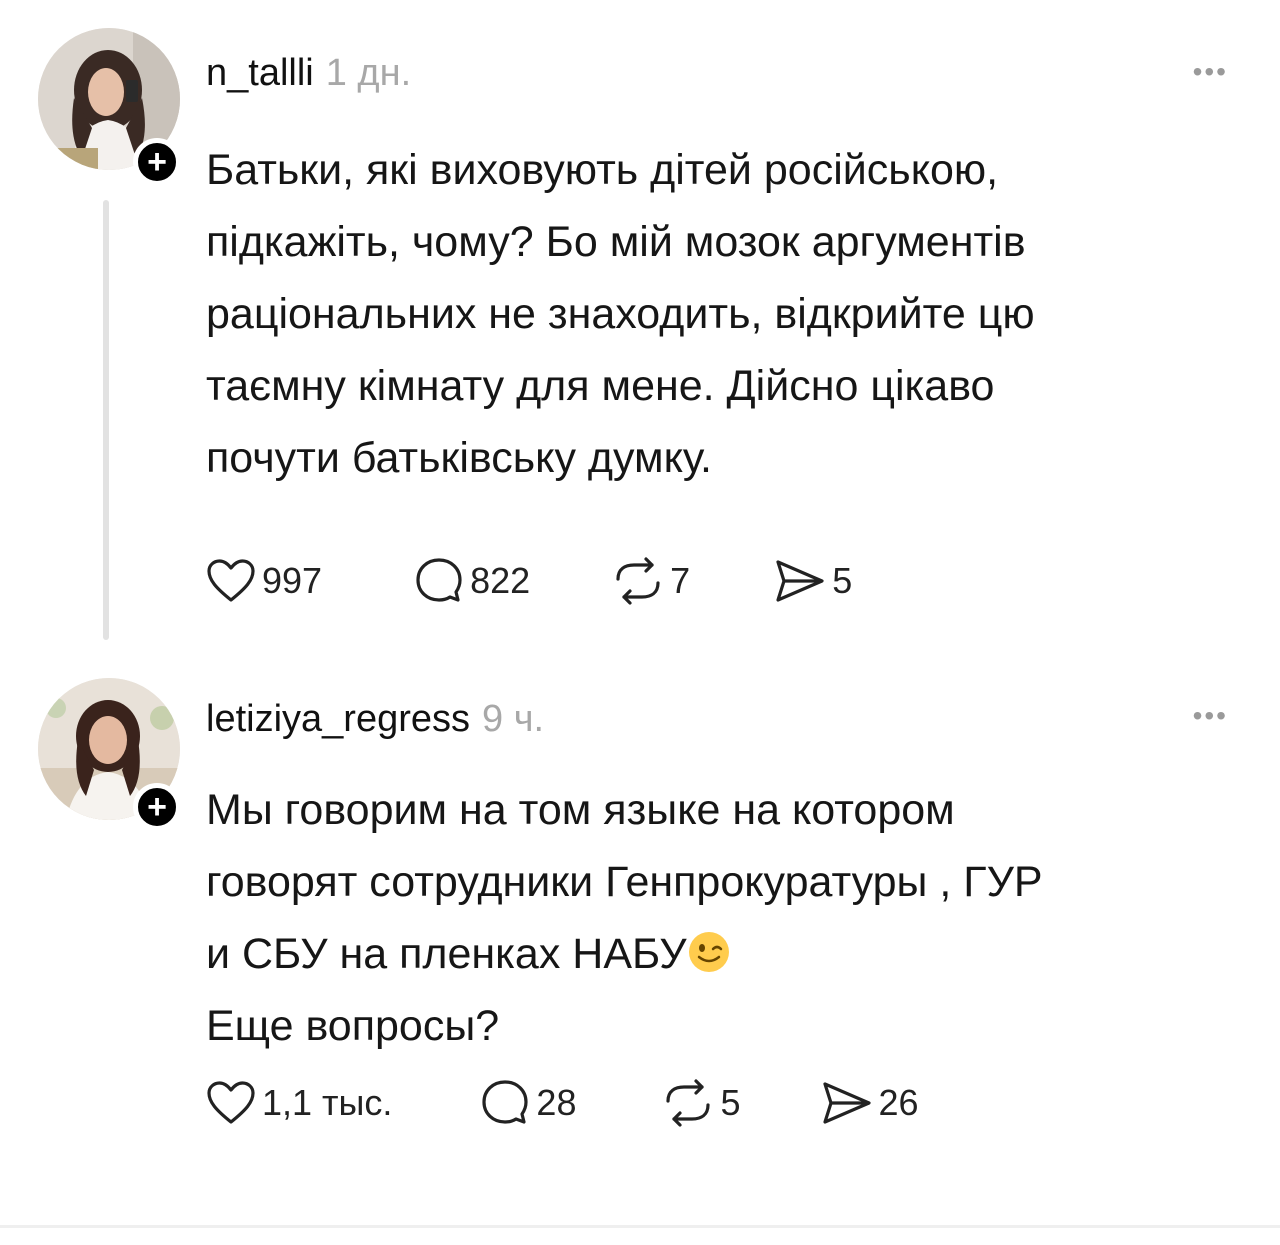 Image resolution: width=1280 pixels, height=1245 pixels. What do you see at coordinates (353, 1026) in the screenshot?
I see `post-line: Еще вопросы?` at bounding box center [353, 1026].